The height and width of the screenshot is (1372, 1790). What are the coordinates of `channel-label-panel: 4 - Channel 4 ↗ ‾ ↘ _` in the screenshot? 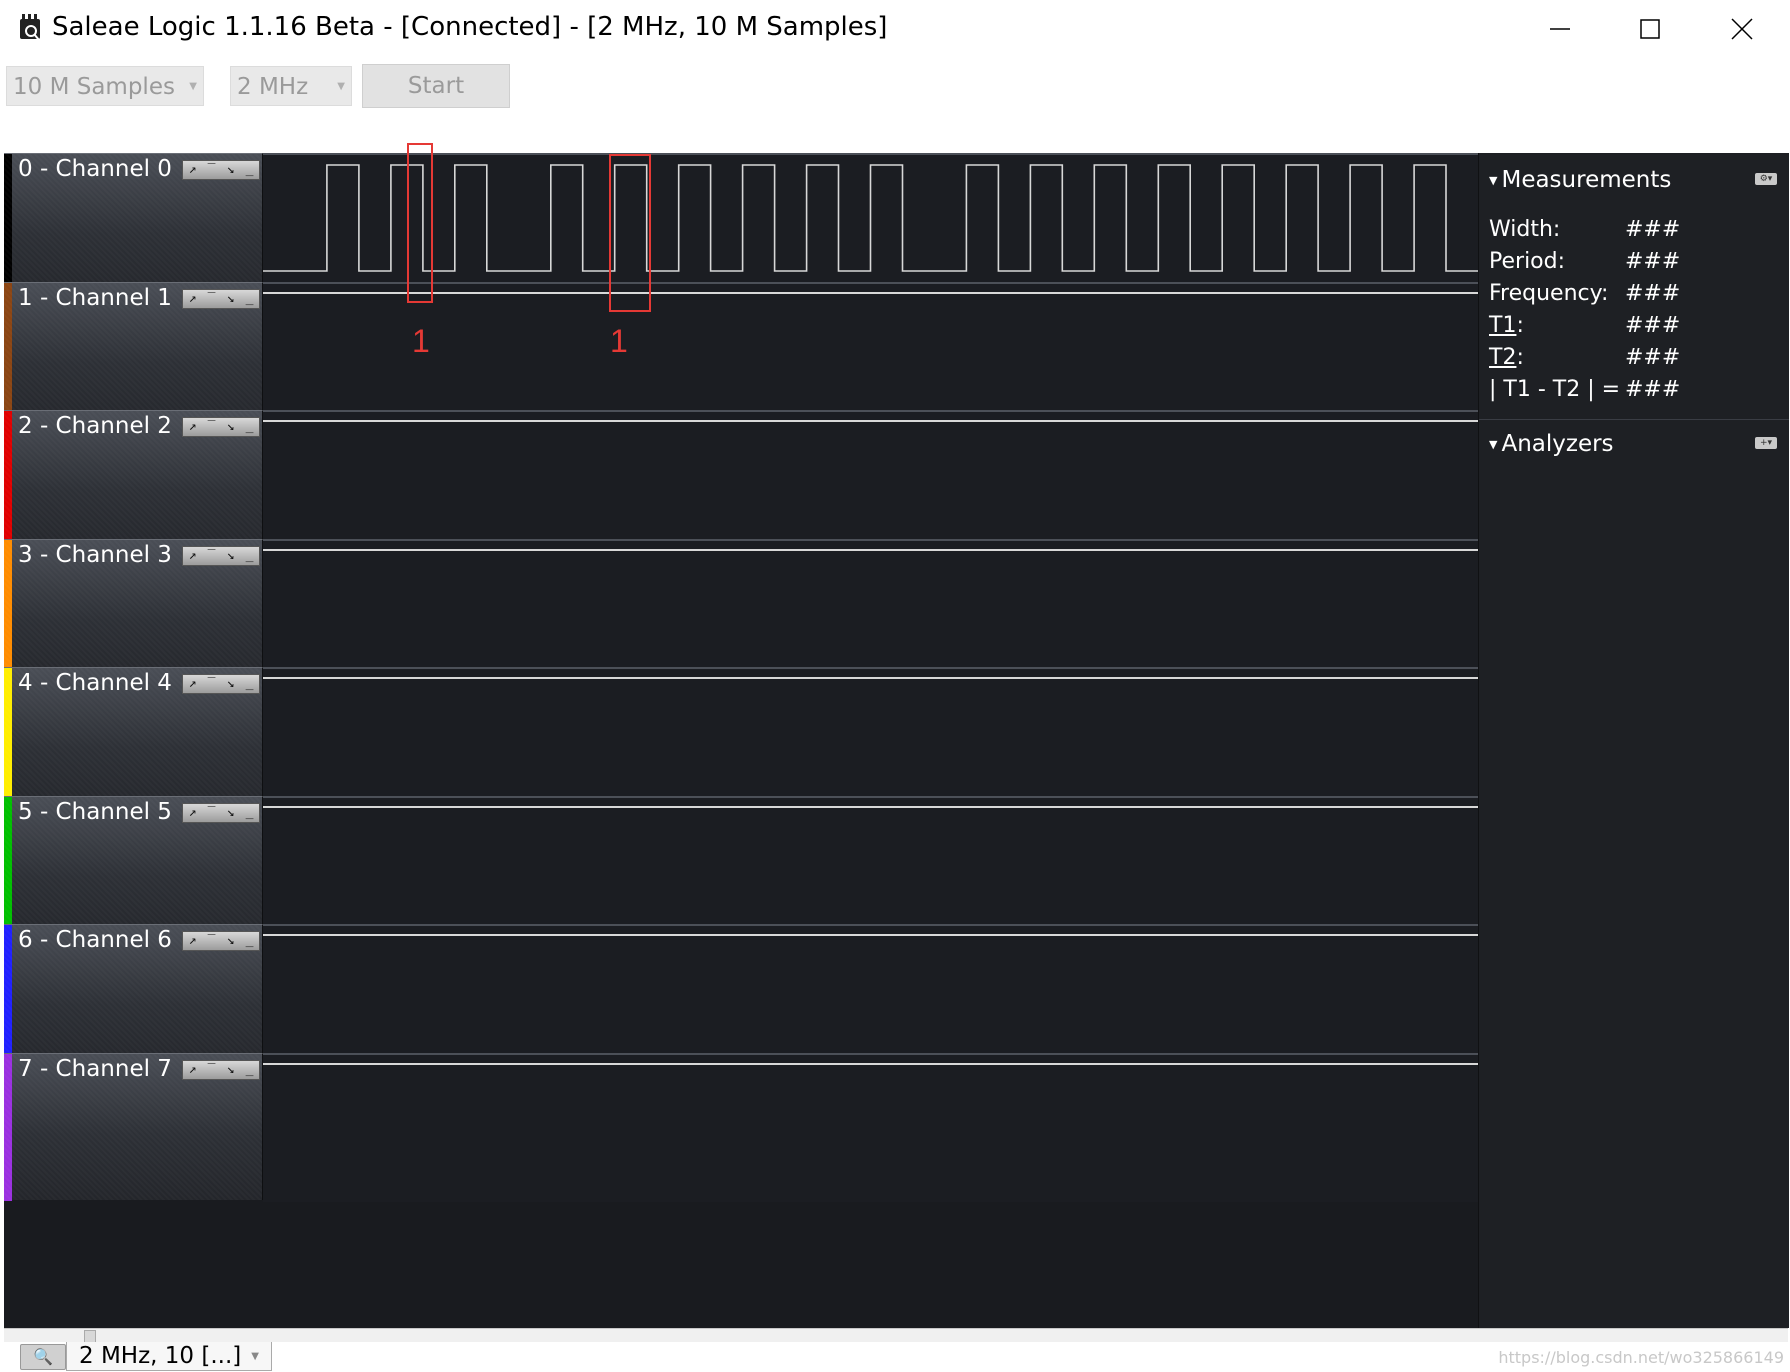 It's located at (133, 741).